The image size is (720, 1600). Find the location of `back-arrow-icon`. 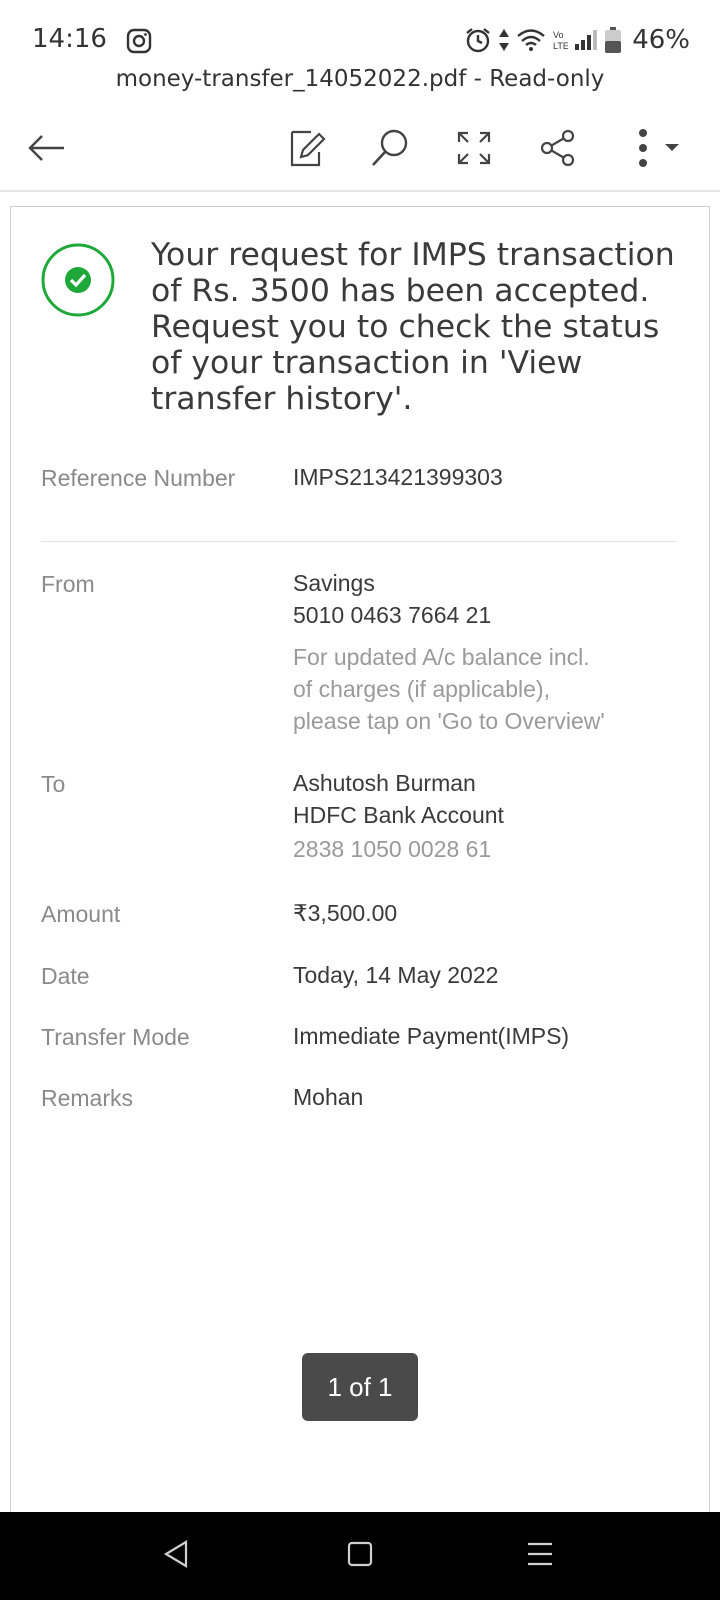

back-arrow-icon is located at coordinates (46, 150).